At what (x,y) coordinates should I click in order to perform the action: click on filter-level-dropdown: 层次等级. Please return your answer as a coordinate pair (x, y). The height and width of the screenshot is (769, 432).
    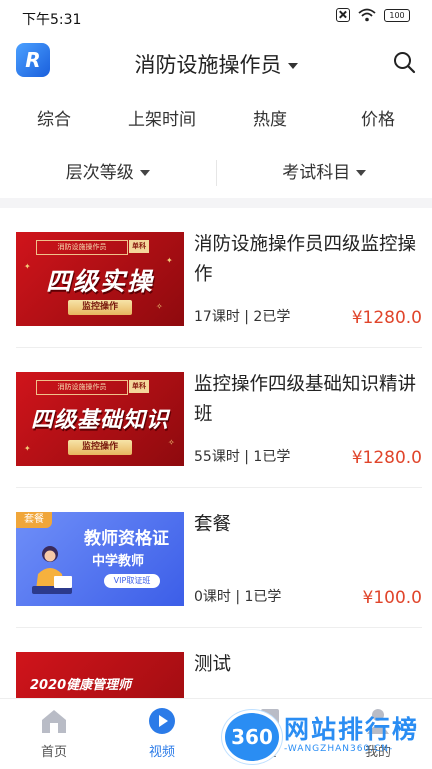
    Looking at the image, I should click on (108, 173).